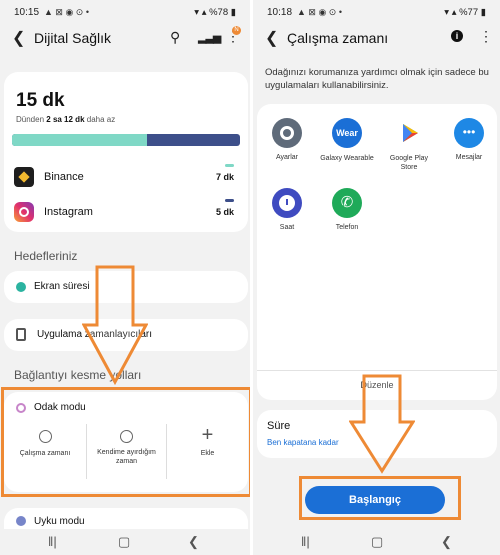 This screenshot has width=500, height=555. Describe the element at coordinates (125, 39) in the screenshot. I see `app-bar: ❮ Dijital Sağlık ⚲ ▂▃▅ ⋮ N` at that location.